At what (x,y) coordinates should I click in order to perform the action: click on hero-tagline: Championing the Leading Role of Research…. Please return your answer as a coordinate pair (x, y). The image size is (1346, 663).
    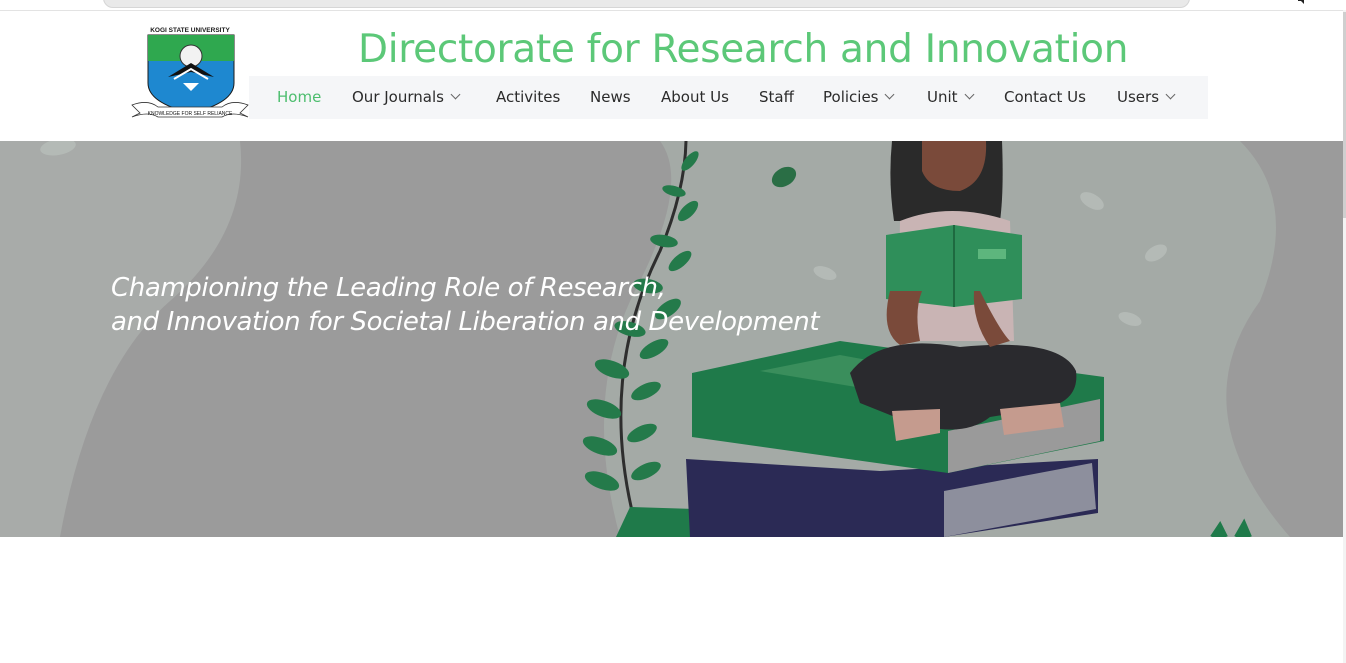
    Looking at the image, I should click on (465, 305).